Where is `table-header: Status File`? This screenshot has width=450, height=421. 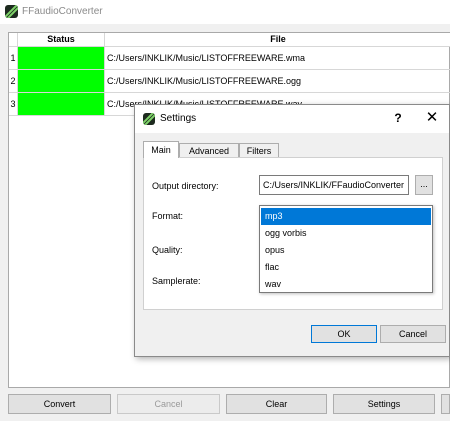
table-header: Status File is located at coordinates (229, 40).